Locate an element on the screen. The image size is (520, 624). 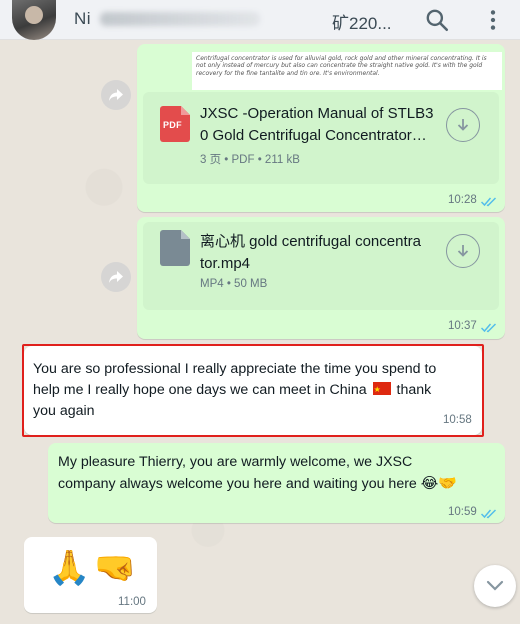
search-icon is located at coordinates (437, 20).